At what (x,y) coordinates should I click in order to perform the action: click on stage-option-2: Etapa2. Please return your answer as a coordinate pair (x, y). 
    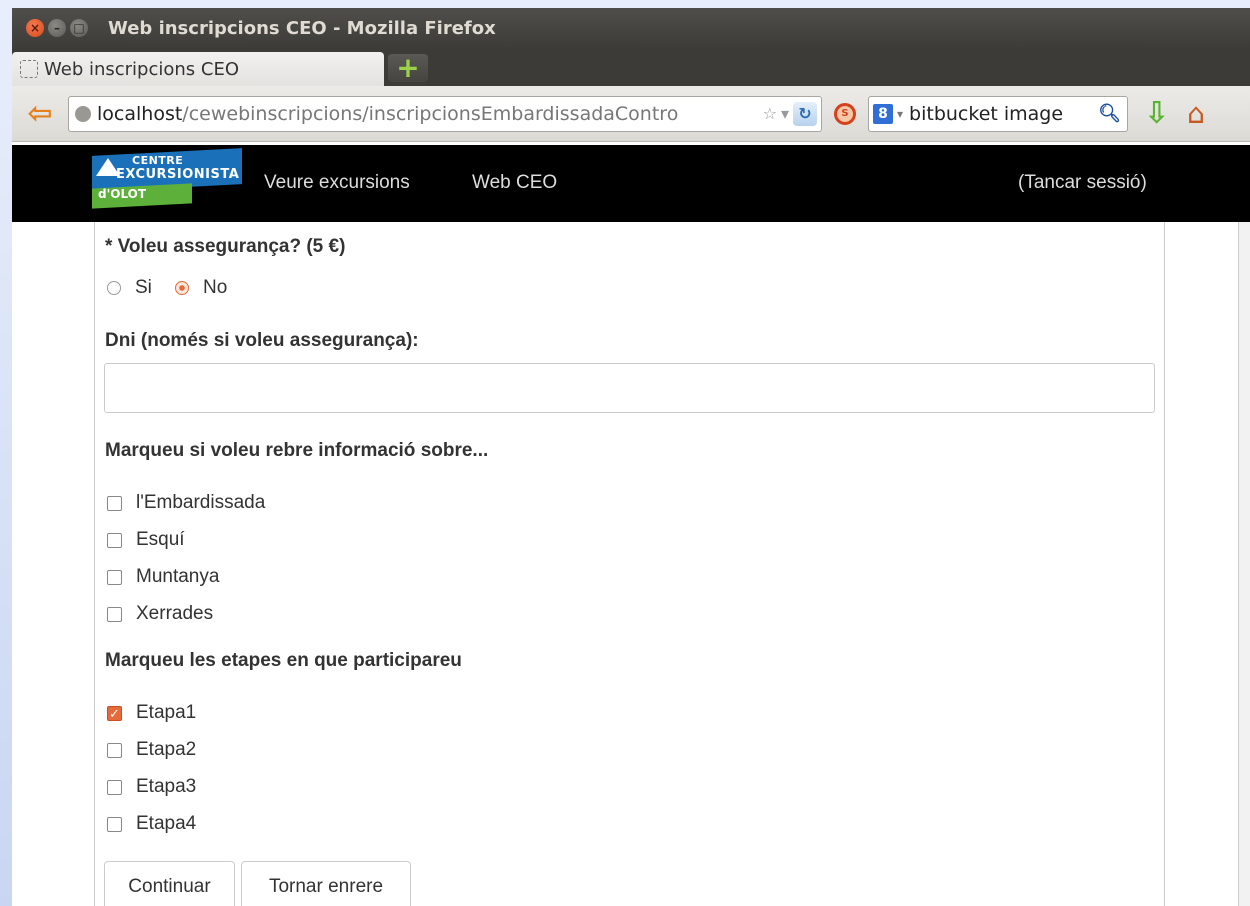
    Looking at the image, I should click on (151, 750).